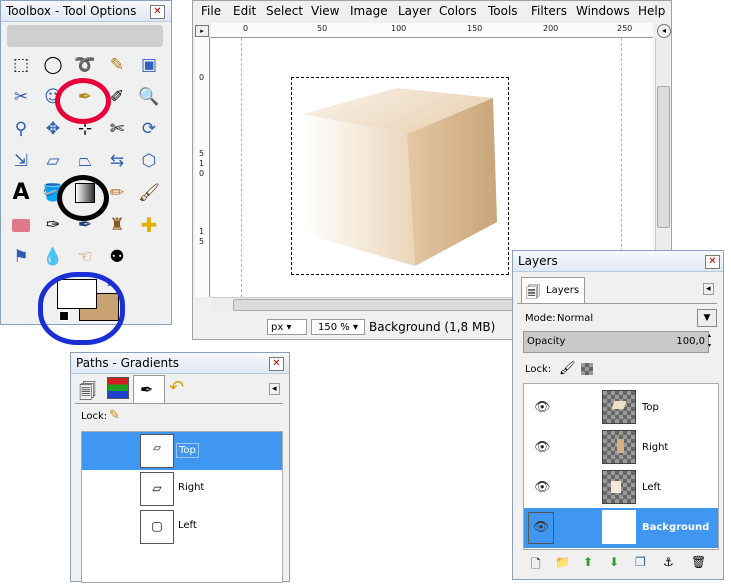 This screenshot has width=731, height=587. What do you see at coordinates (211, 11) in the screenshot?
I see `menu-file: File` at bounding box center [211, 11].